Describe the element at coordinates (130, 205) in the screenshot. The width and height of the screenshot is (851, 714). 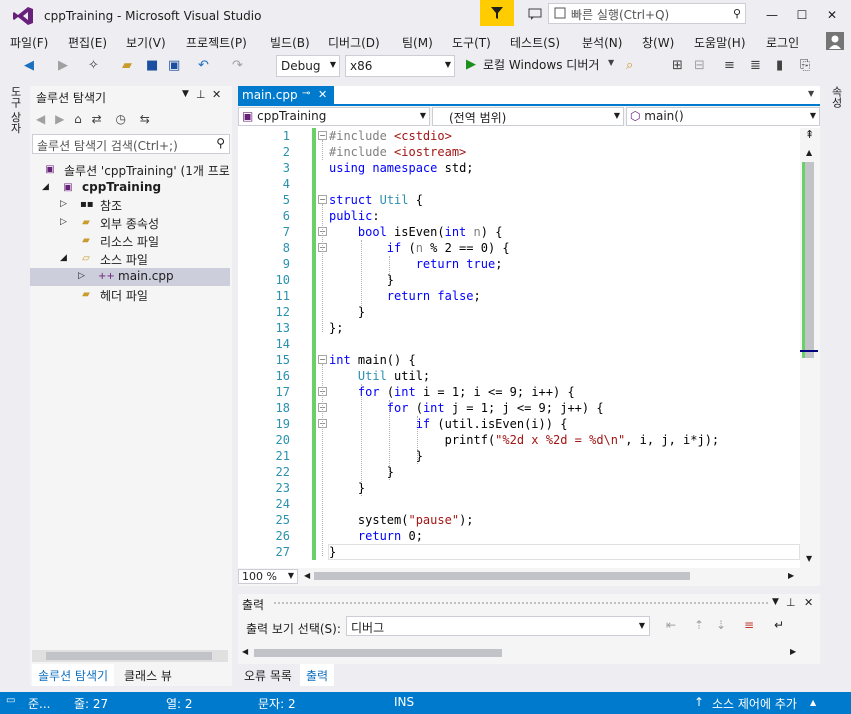
I see `tree-item-references: ▷ ▪▪ 참조` at that location.